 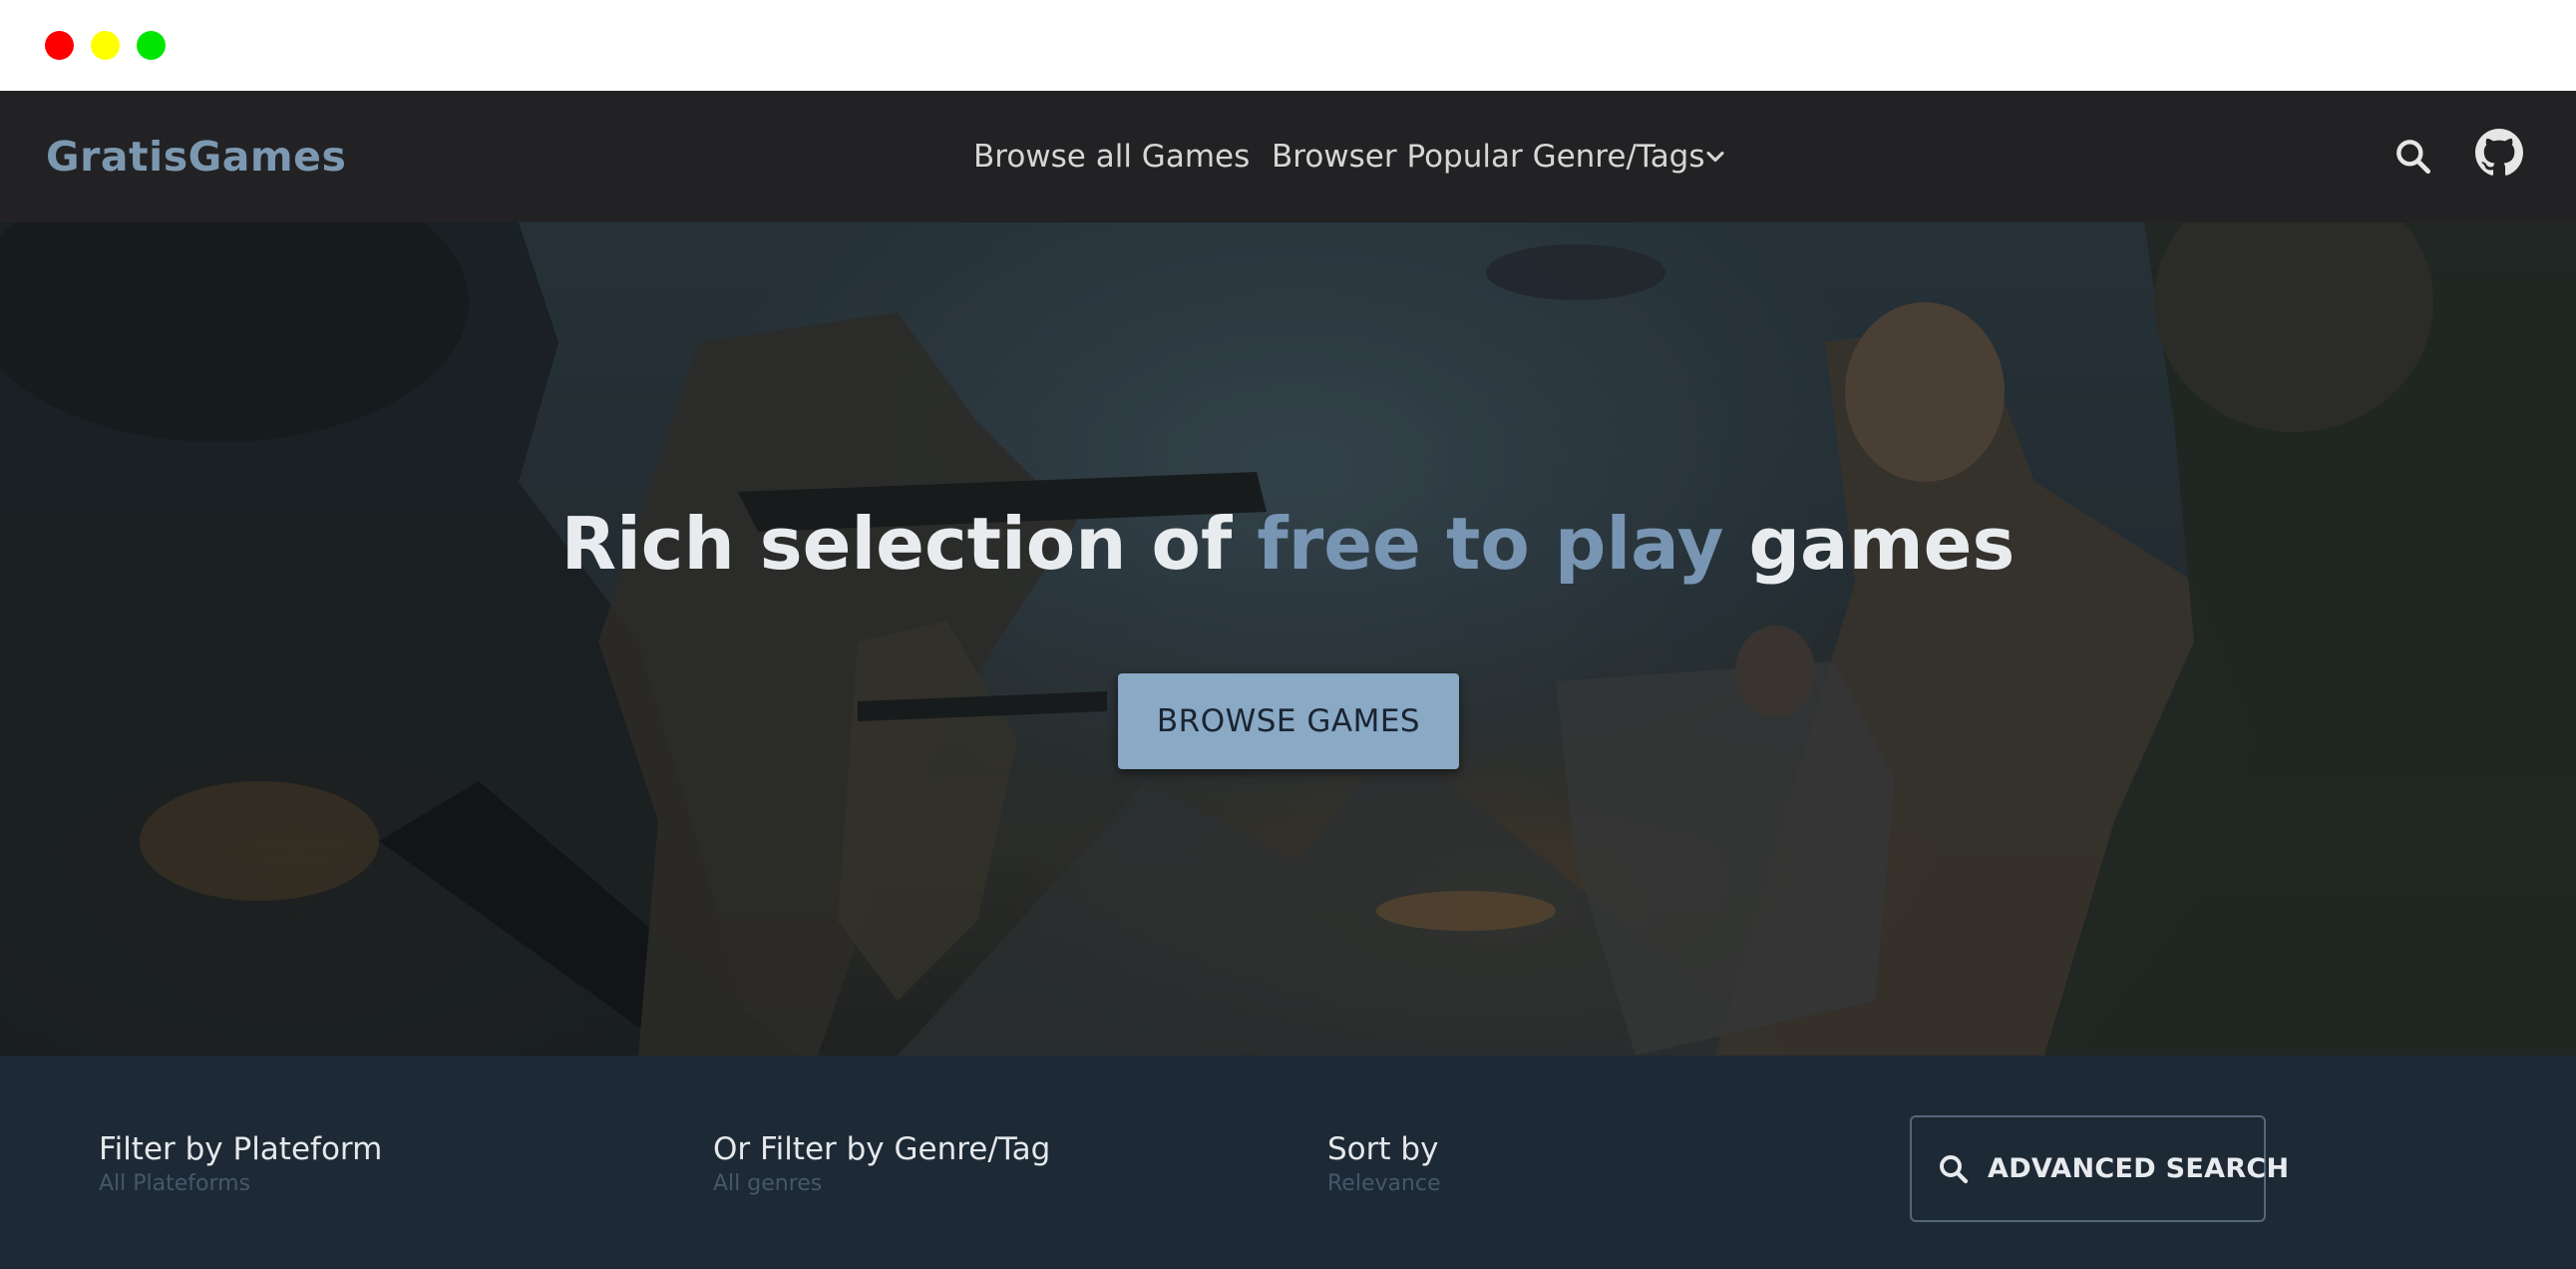 What do you see at coordinates (60, 45) in the screenshot?
I see `close-window-button` at bounding box center [60, 45].